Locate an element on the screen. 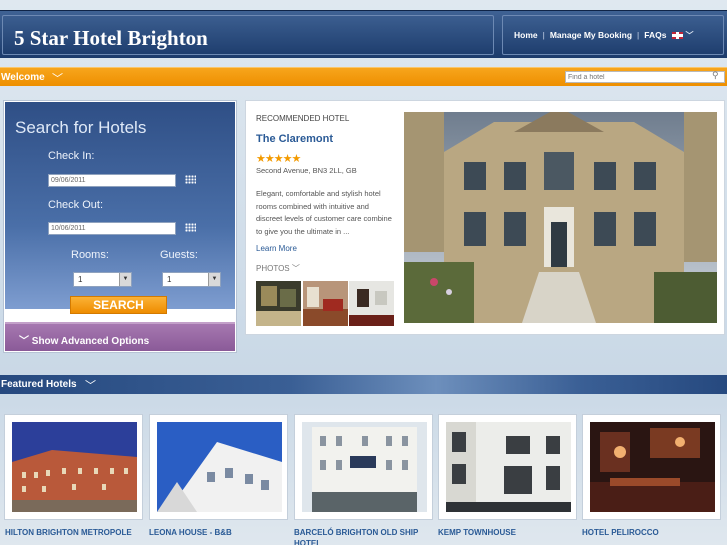 Image resolution: width=727 pixels, height=545 pixels. search-title: Search for Hotels is located at coordinates (81, 127).